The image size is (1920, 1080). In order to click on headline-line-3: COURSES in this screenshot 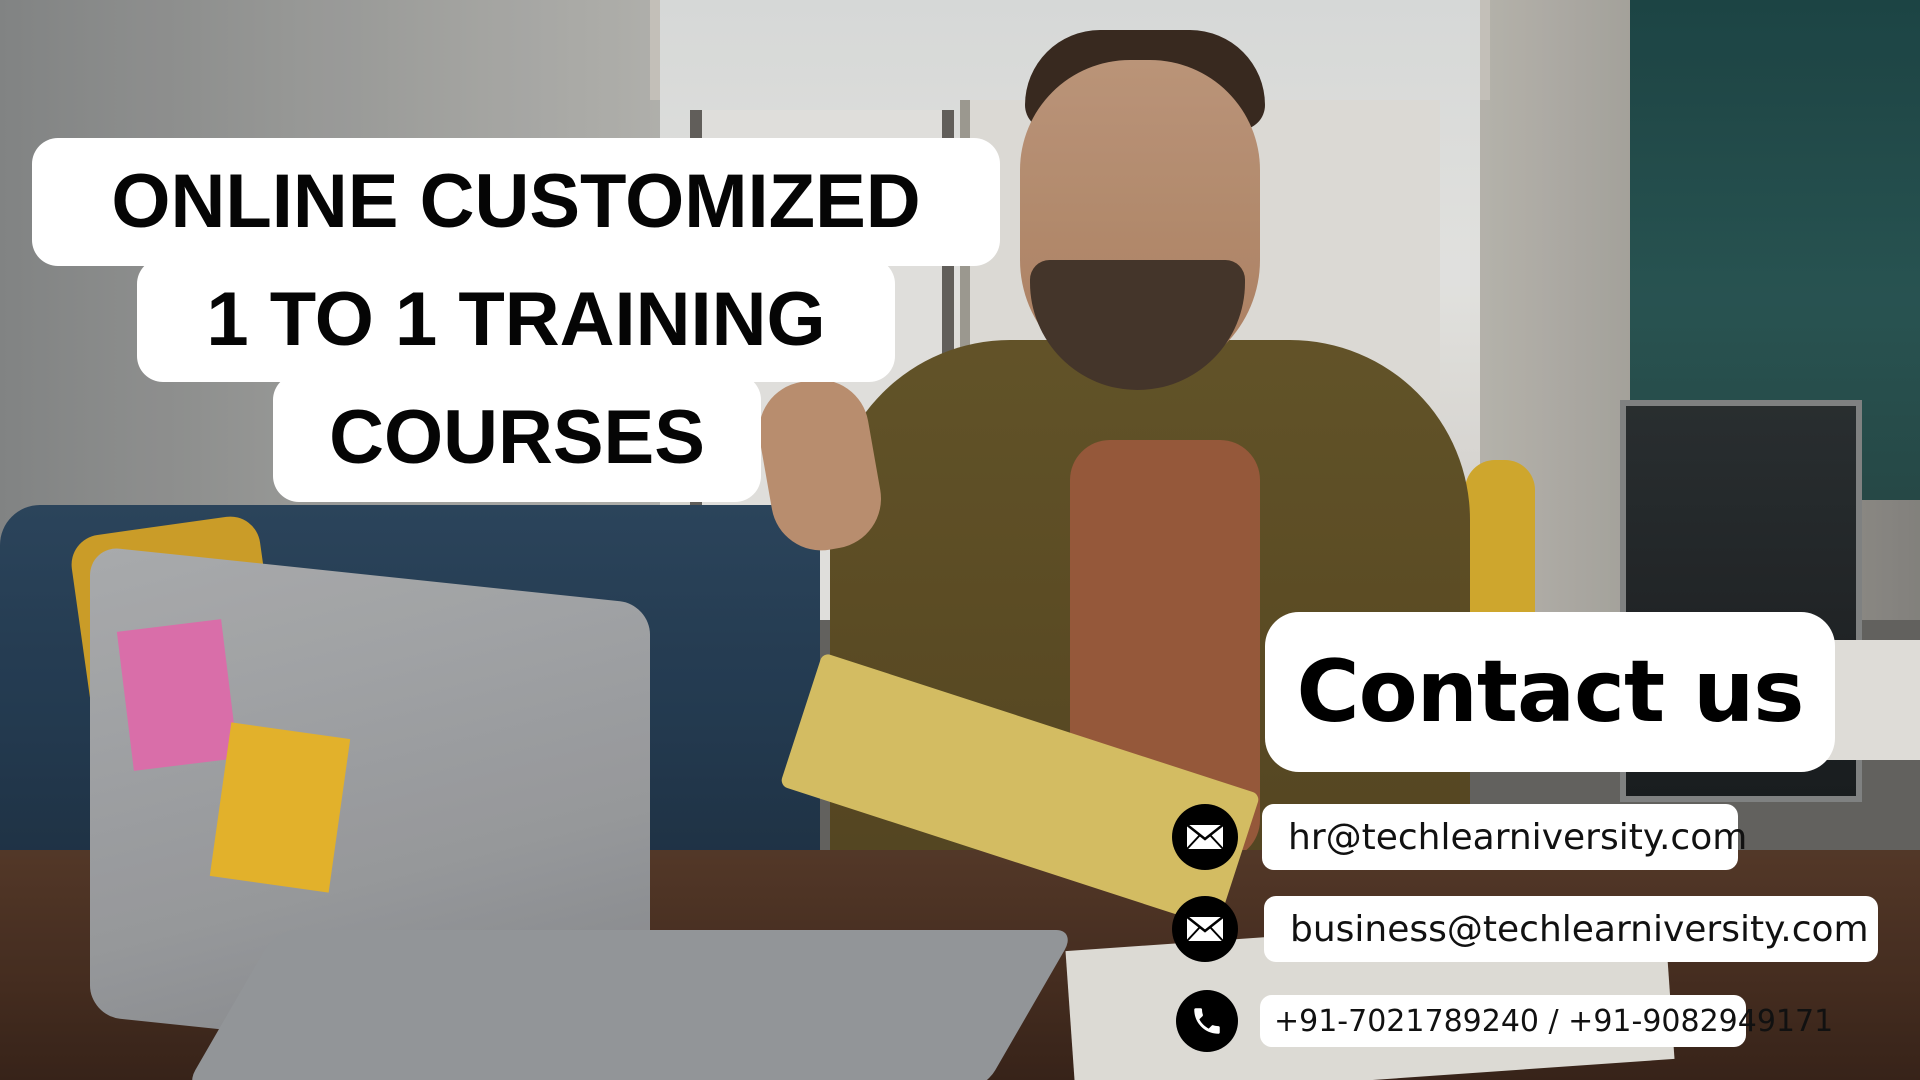, I will do `click(517, 438)`.